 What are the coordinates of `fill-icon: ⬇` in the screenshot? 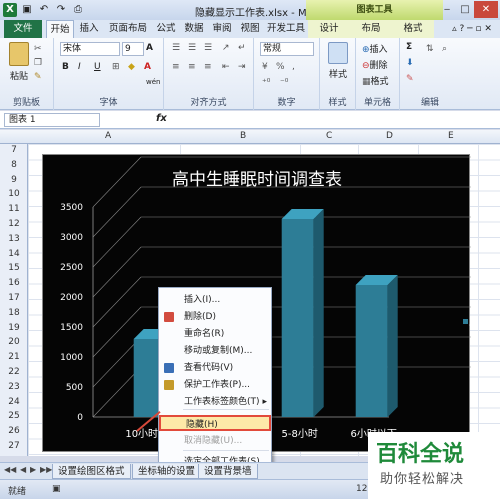 It's located at (410, 63).